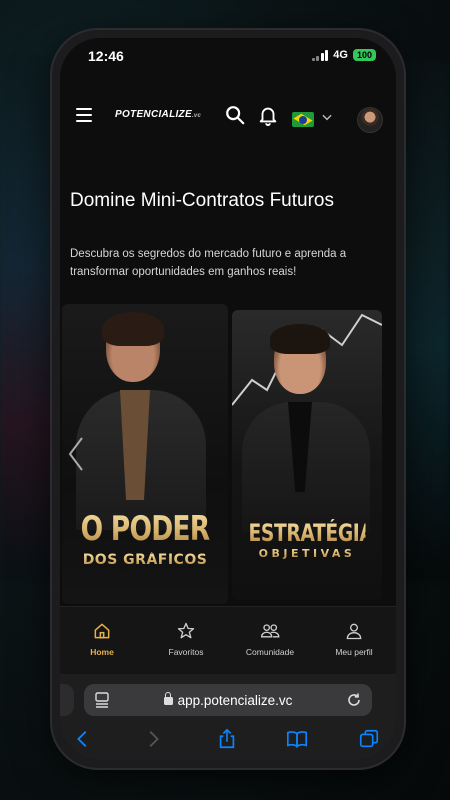  What do you see at coordinates (235, 115) in the screenshot?
I see `search-icon` at bounding box center [235, 115].